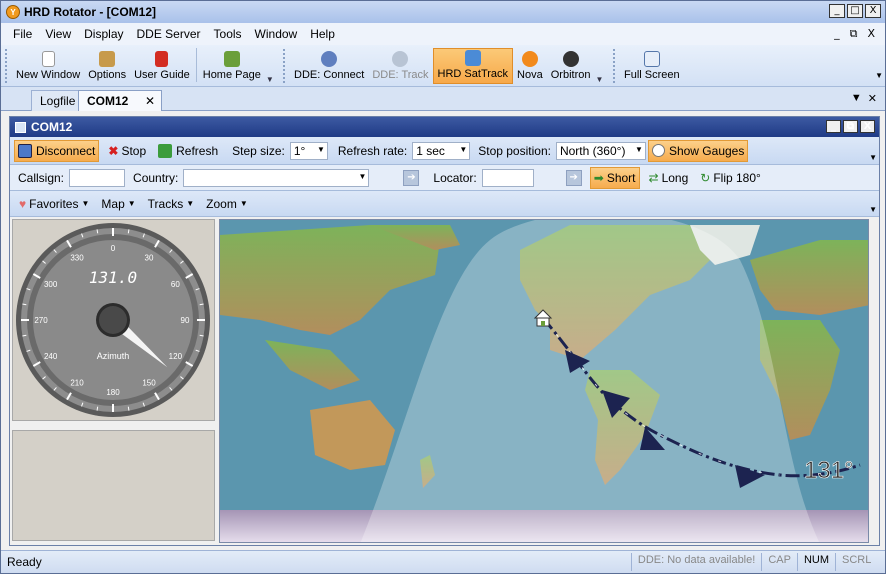 Image resolution: width=886 pixels, height=574 pixels. What do you see at coordinates (695, 562) in the screenshot?
I see `dde-status: DDE: No data available!` at bounding box center [695, 562].